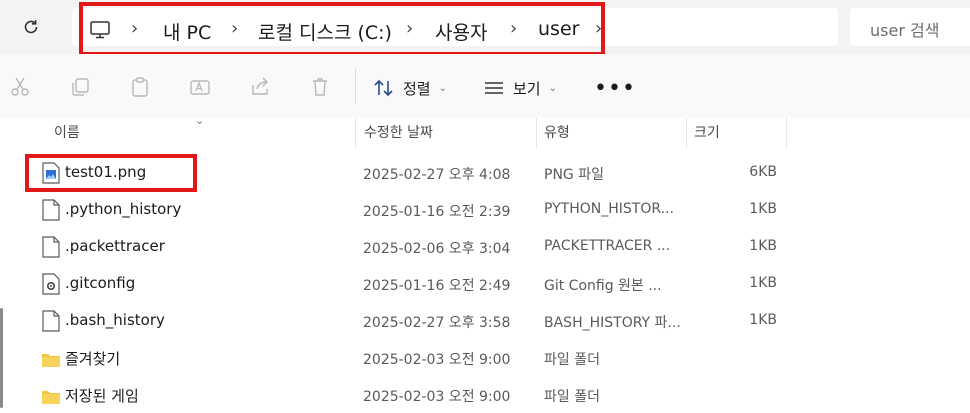 This screenshot has width=970, height=413. What do you see at coordinates (558, 29) in the screenshot?
I see `breadcrumb-user: user` at bounding box center [558, 29].